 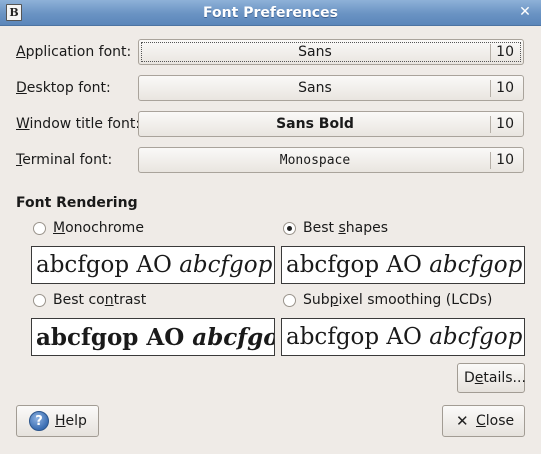 I want to click on window-title-font-button: Sans Bold 10, so click(x=331, y=124).